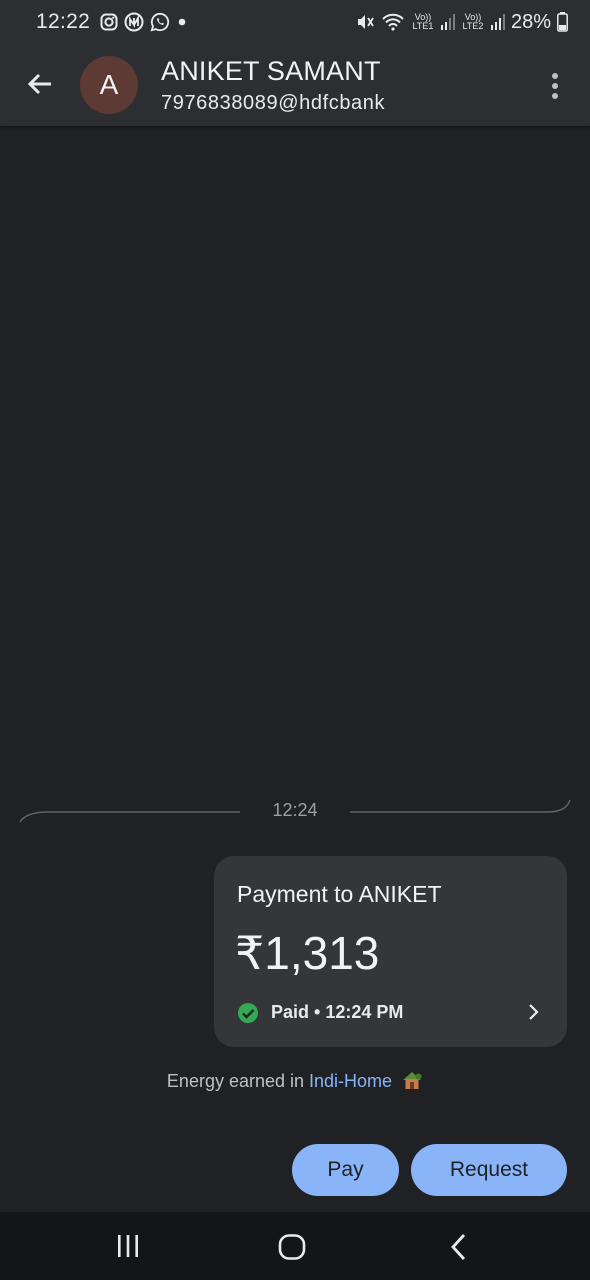  Describe the element at coordinates (273, 103) in the screenshot. I see `contact-upi-id: 7976838089@hdfcbank` at that location.